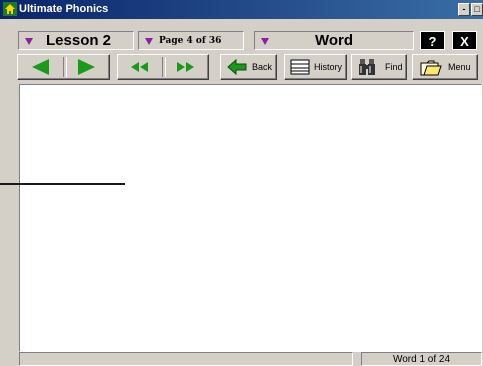  Describe the element at coordinates (248, 67) in the screenshot. I see `back-button: Back` at that location.